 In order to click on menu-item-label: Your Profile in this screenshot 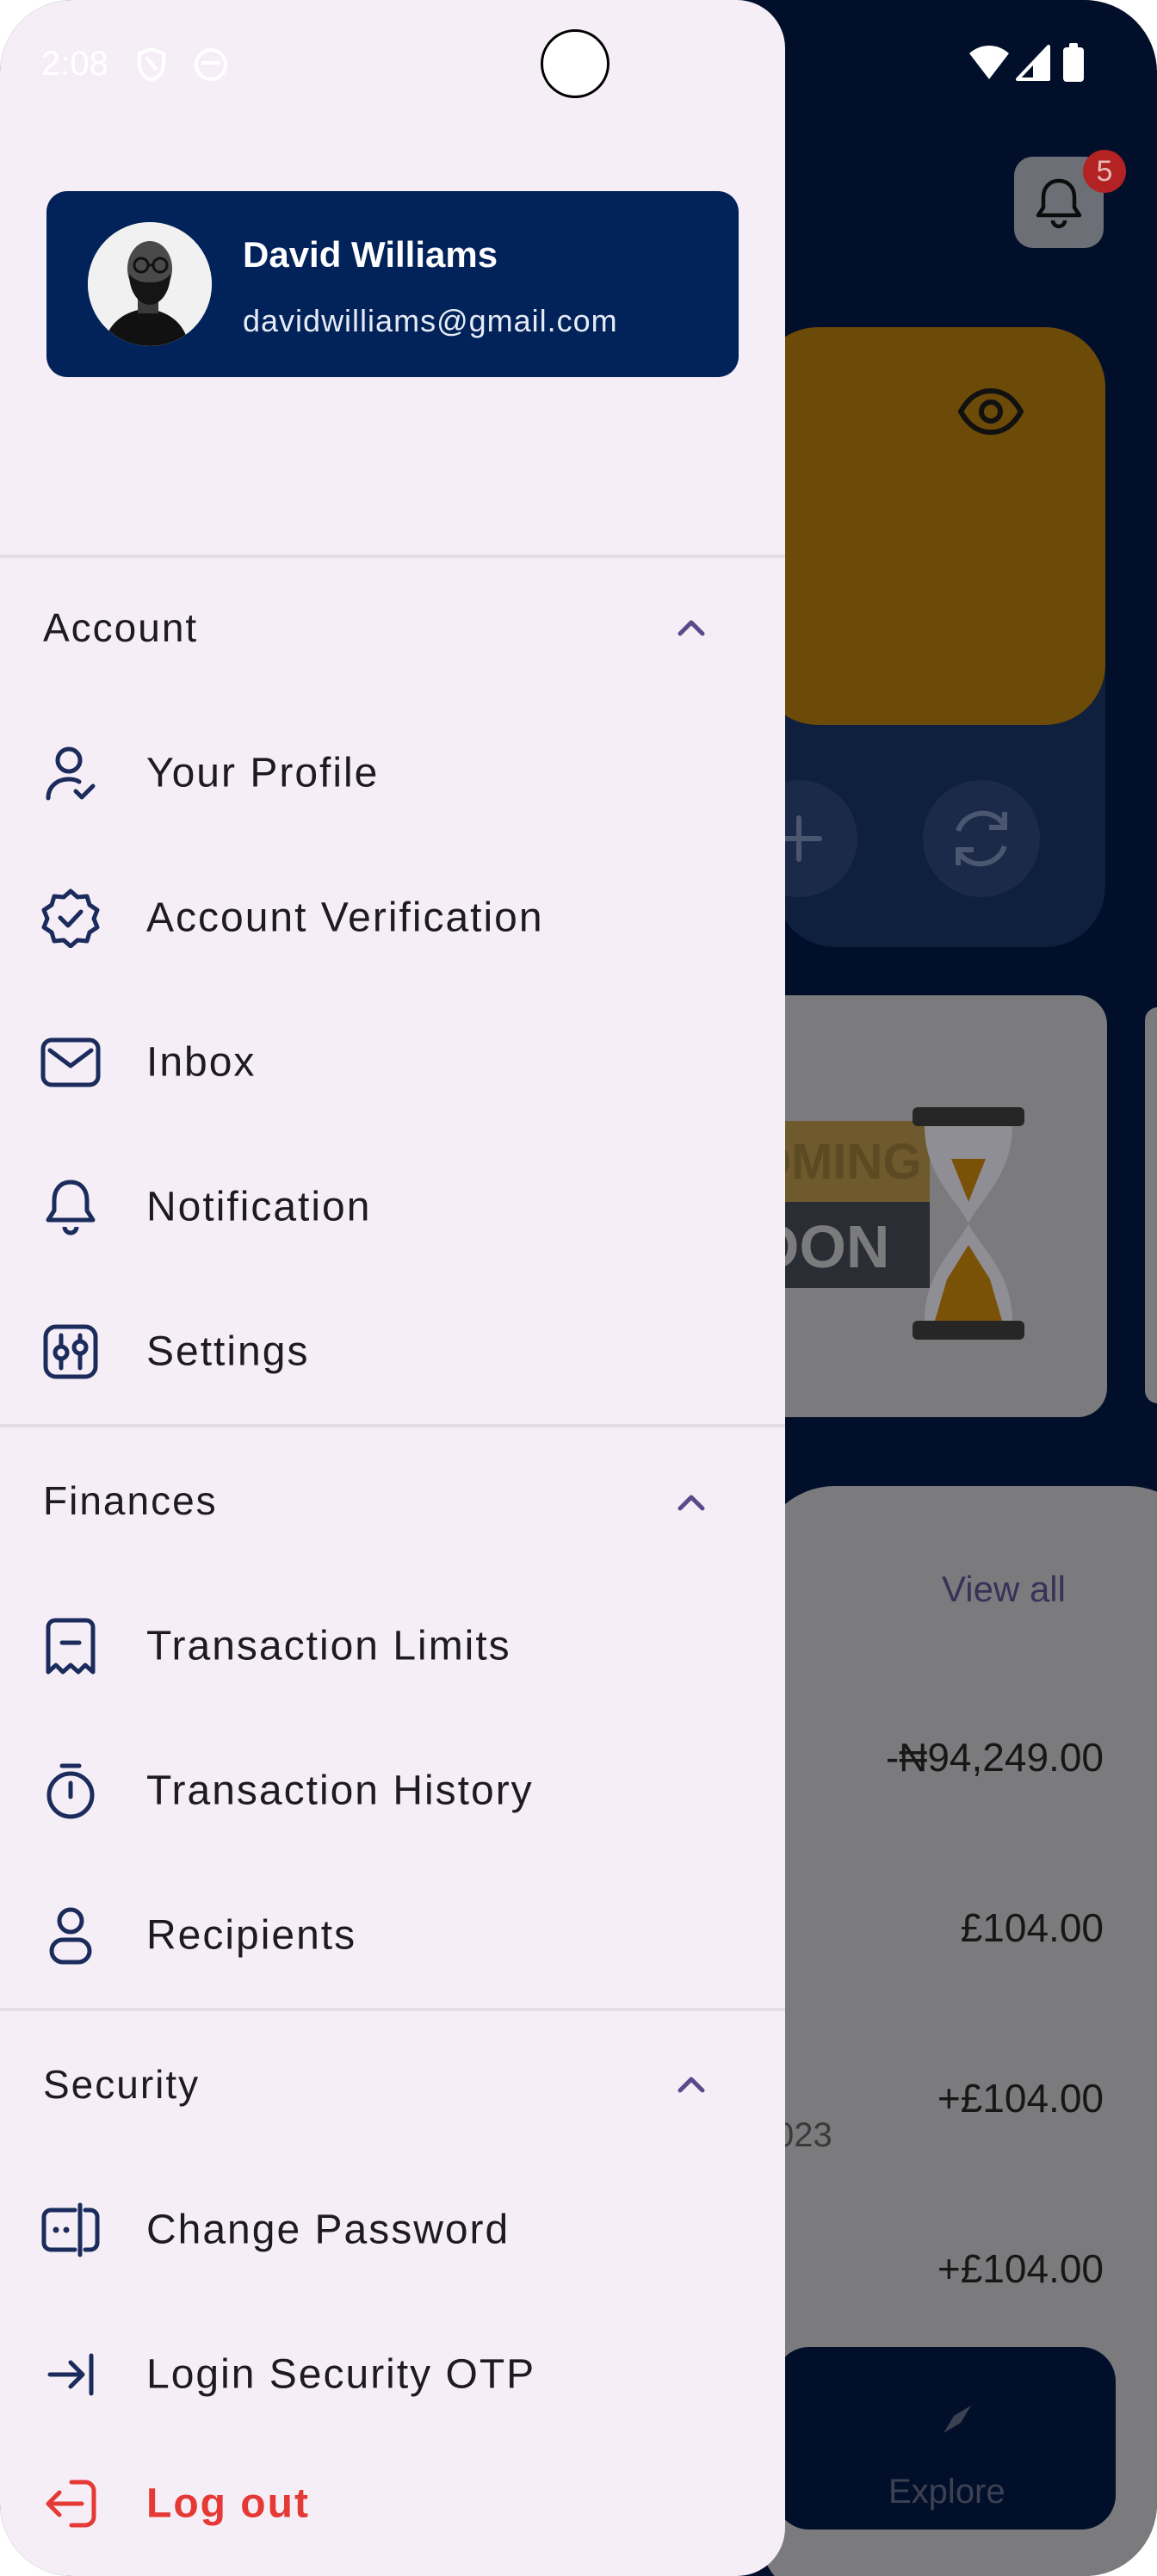, I will do `click(263, 773)`.